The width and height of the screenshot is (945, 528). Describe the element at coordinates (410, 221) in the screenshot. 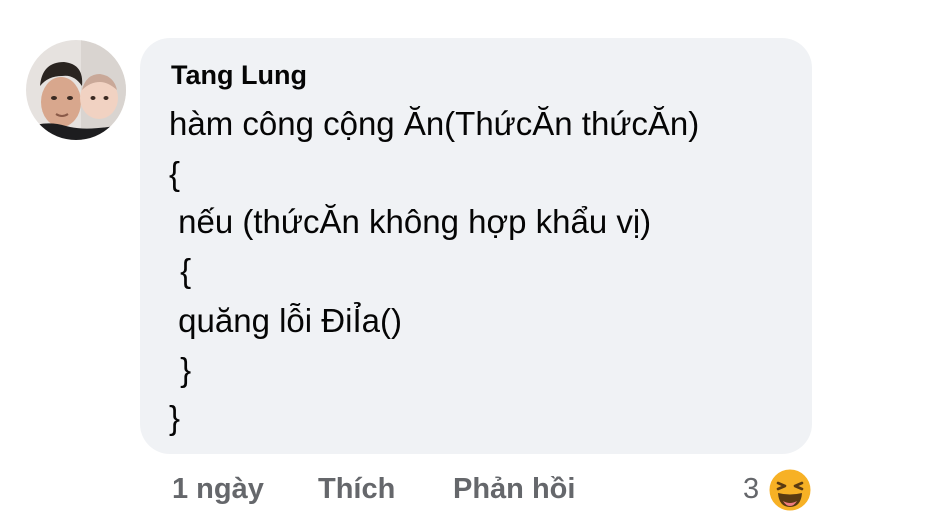

I see `comment-line: nếu (thứcĂn không hợp khẩu vị)` at that location.